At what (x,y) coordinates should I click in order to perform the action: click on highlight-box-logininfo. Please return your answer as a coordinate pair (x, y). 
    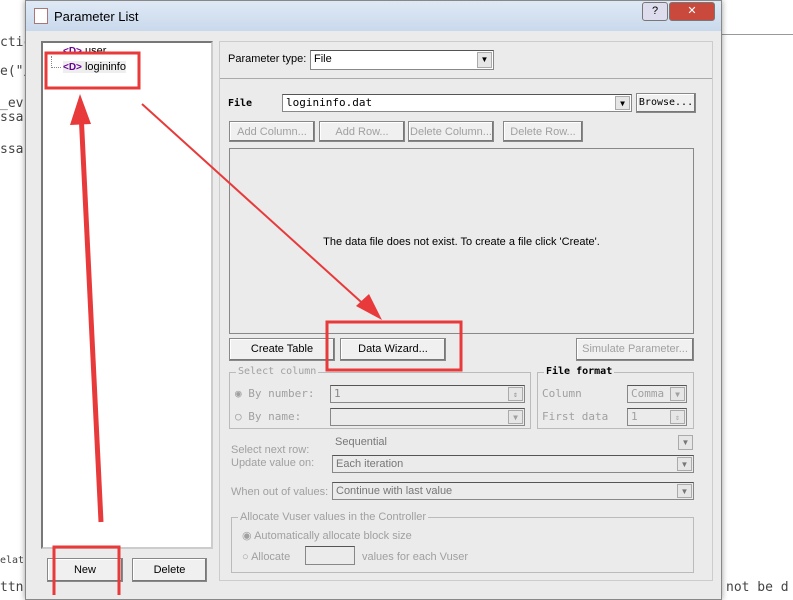
    Looking at the image, I should click on (92, 70).